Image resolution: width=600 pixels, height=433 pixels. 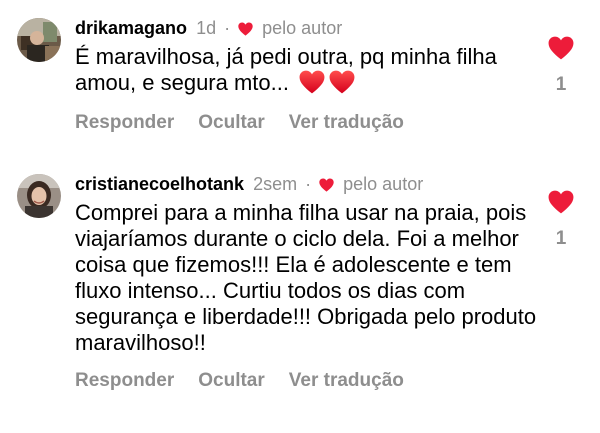 I want to click on comment-meta: cristianecoelhotank 2sem · pelo autor, so click(x=310, y=184).